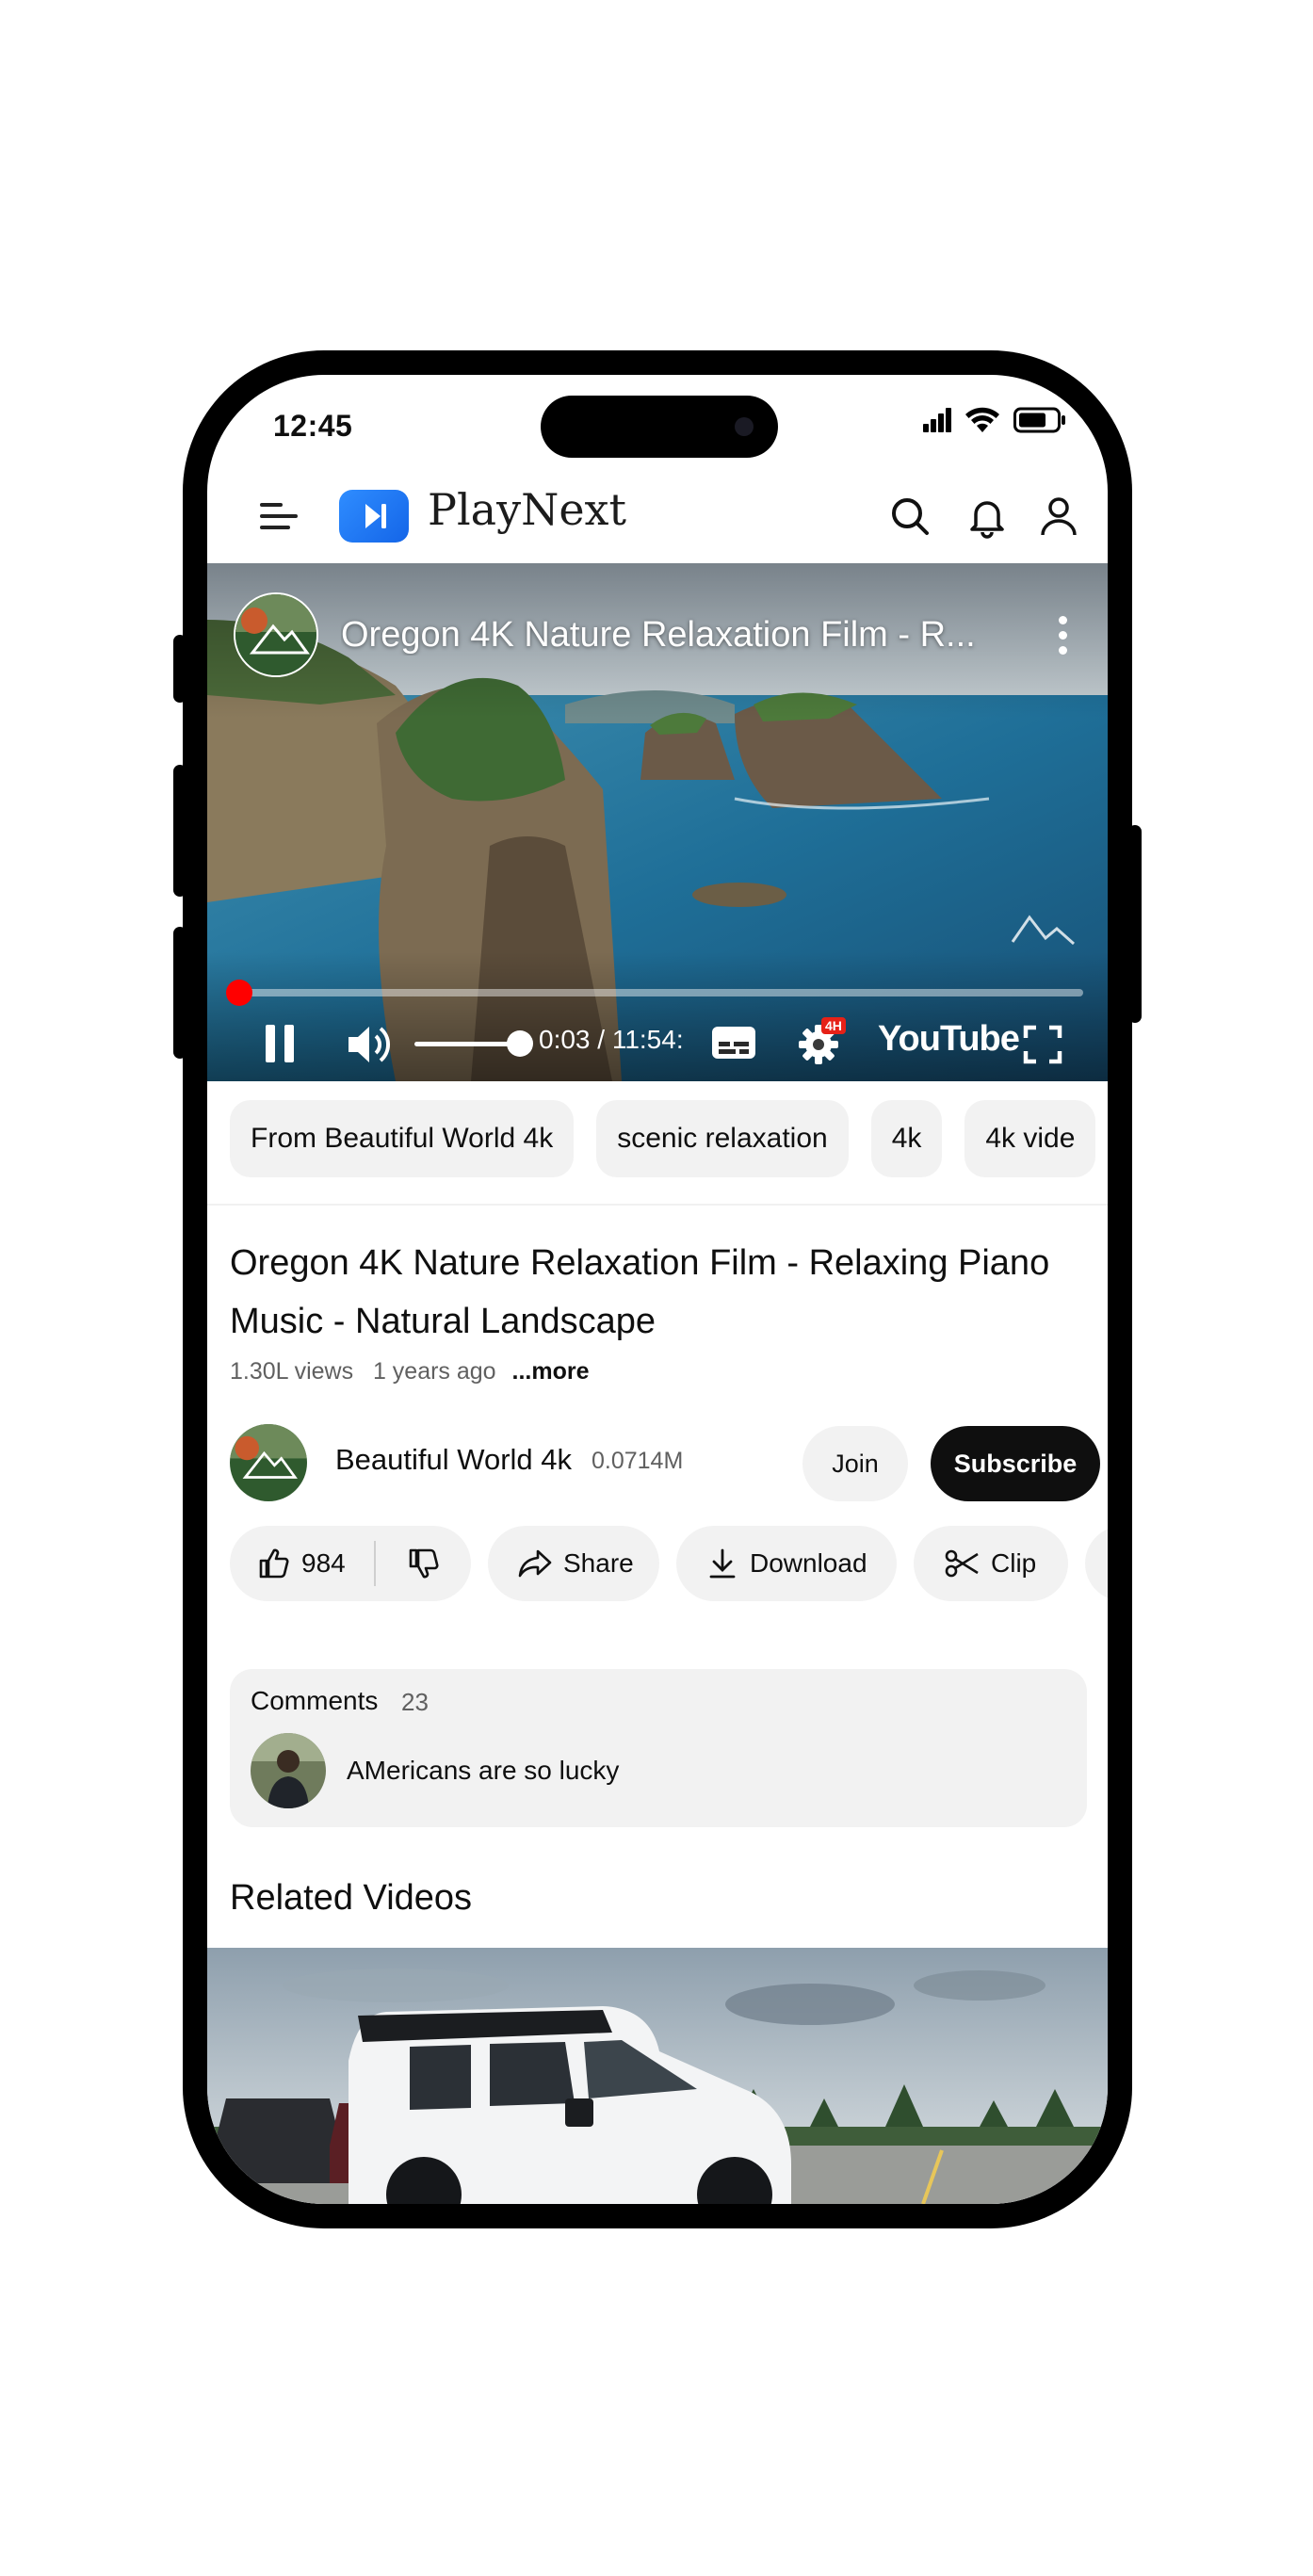 The height and width of the screenshot is (2576, 1313). Describe the element at coordinates (855, 1463) in the screenshot. I see `join-button: Join` at that location.